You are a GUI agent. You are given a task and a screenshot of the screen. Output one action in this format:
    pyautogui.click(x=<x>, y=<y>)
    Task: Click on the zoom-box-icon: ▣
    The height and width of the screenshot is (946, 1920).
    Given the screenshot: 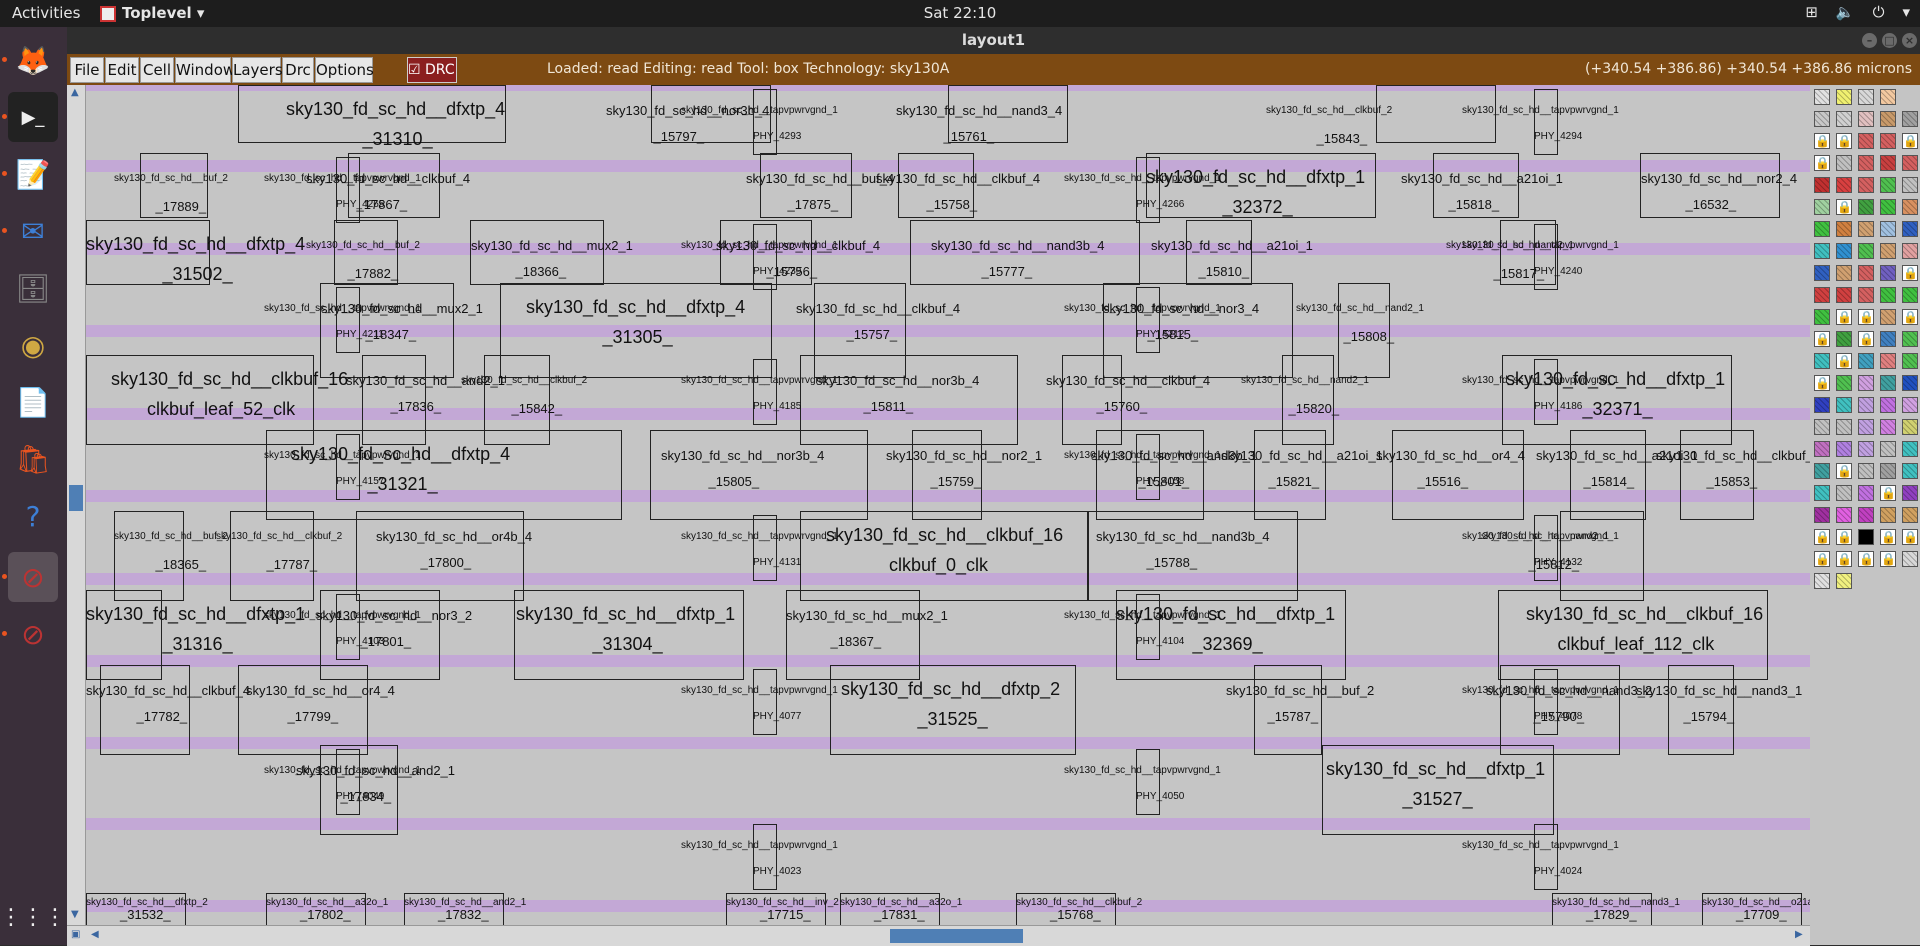 What is the action you would take?
    pyautogui.click(x=75, y=934)
    